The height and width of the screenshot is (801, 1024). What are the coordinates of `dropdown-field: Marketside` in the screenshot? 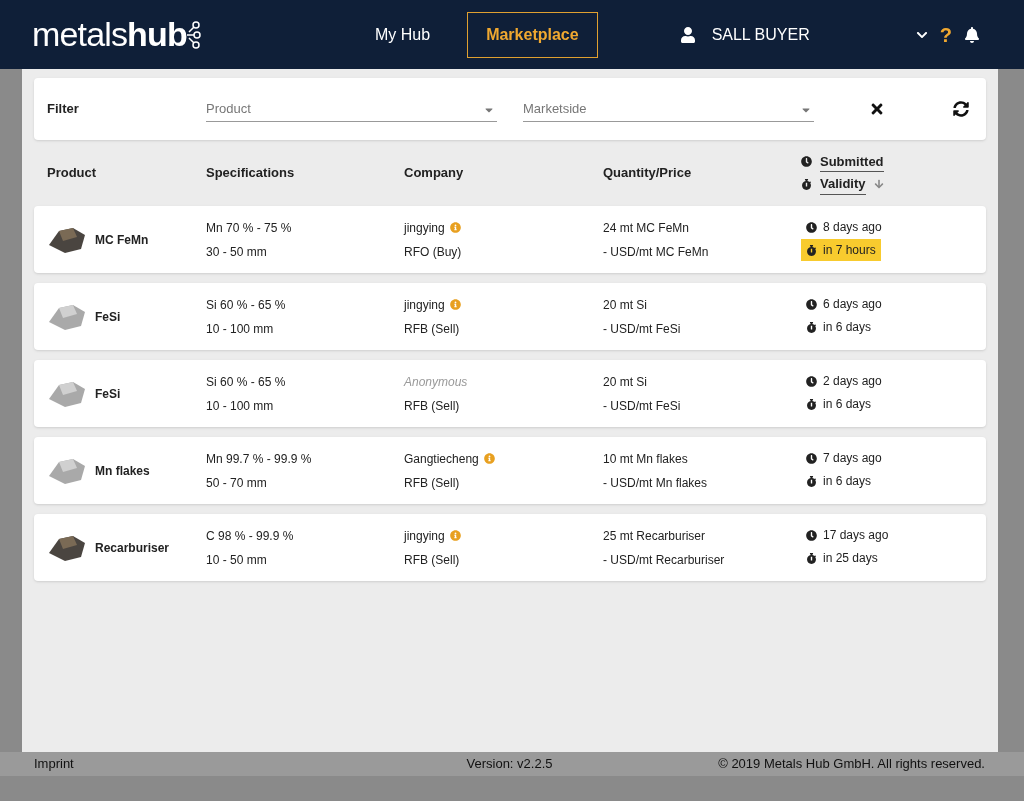 It's located at (668, 109).